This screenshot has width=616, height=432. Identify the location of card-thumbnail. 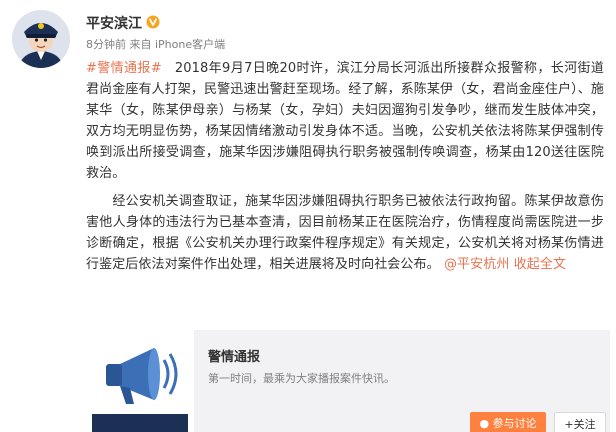
(140, 381).